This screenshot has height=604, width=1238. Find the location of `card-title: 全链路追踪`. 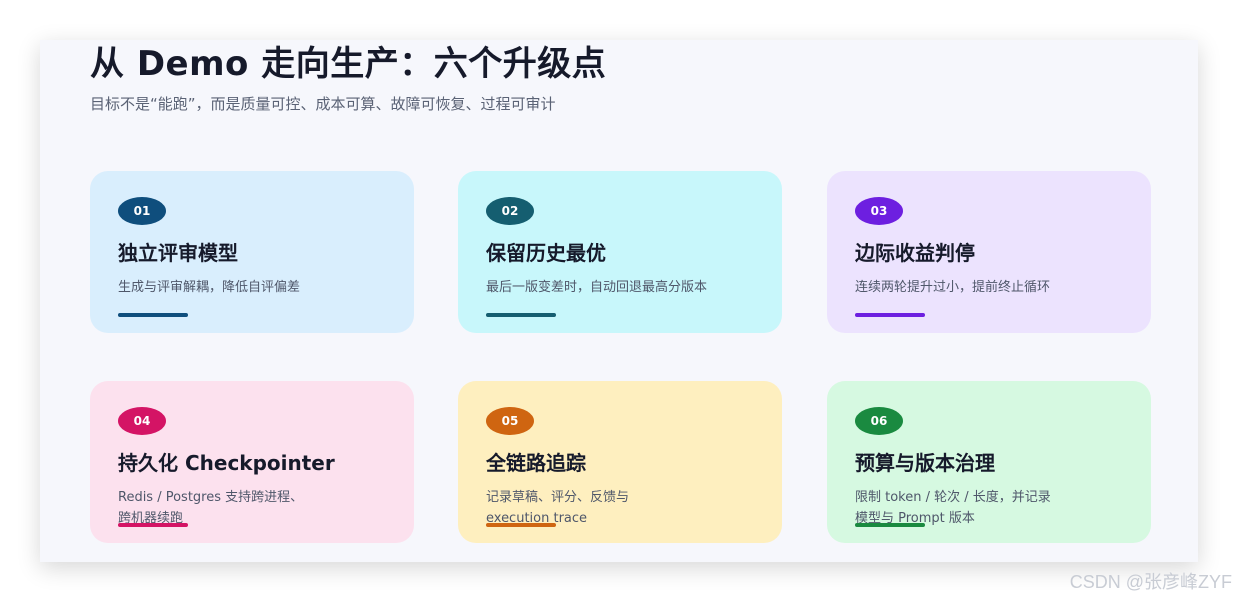

card-title: 全链路追踪 is located at coordinates (536, 463).